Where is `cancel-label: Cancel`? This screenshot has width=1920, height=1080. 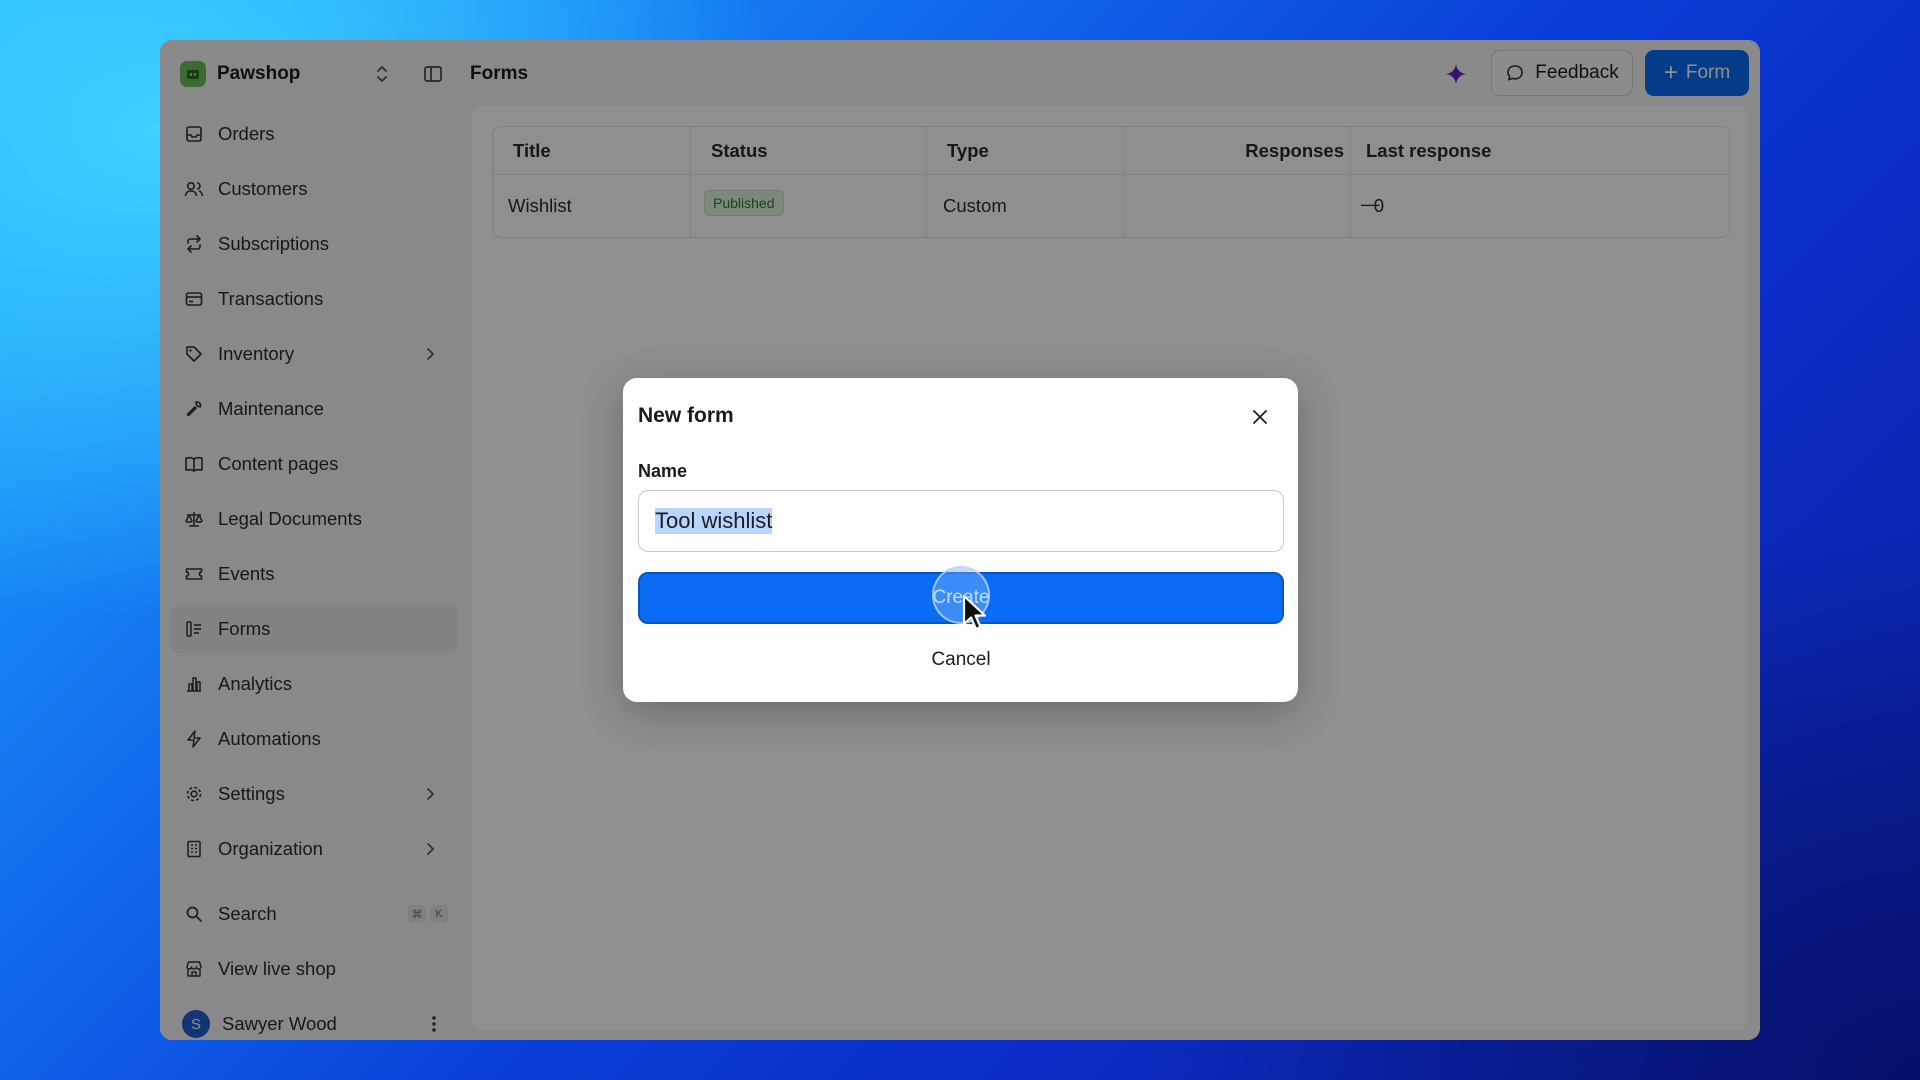 cancel-label: Cancel is located at coordinates (961, 659).